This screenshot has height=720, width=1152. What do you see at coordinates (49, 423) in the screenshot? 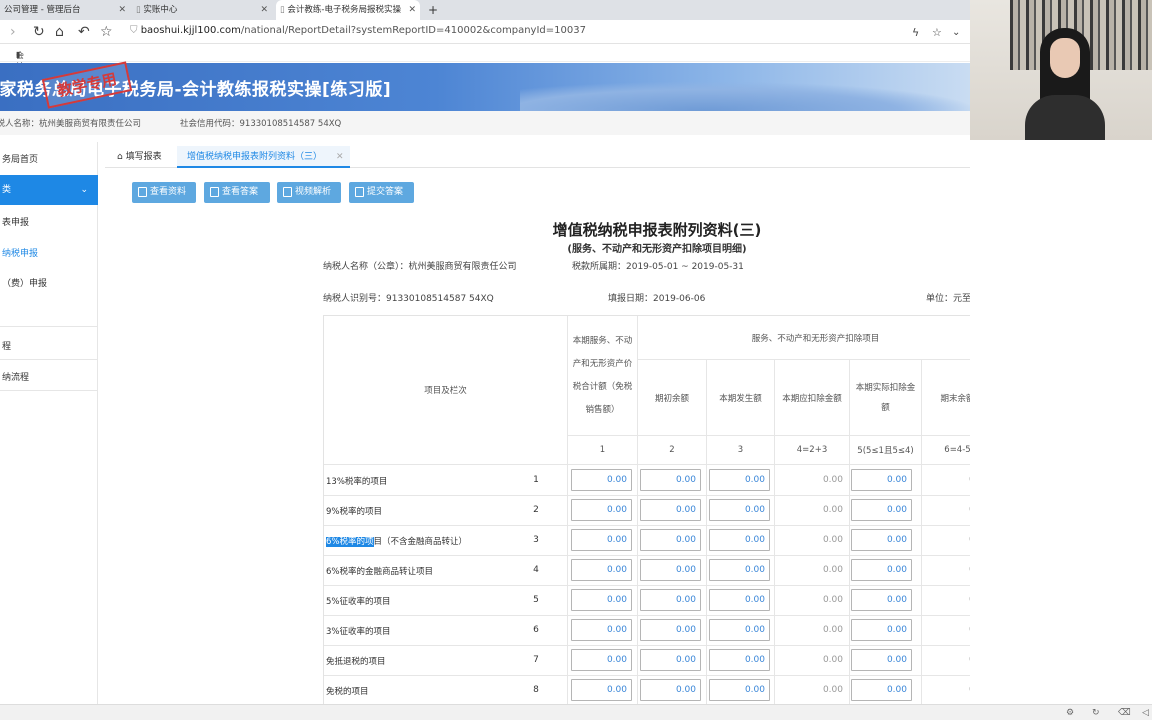
I see `sidebar: 务局首页 类 ⌄ 表申报 纳税申报 （费）申报 程 纳流程` at bounding box center [49, 423].